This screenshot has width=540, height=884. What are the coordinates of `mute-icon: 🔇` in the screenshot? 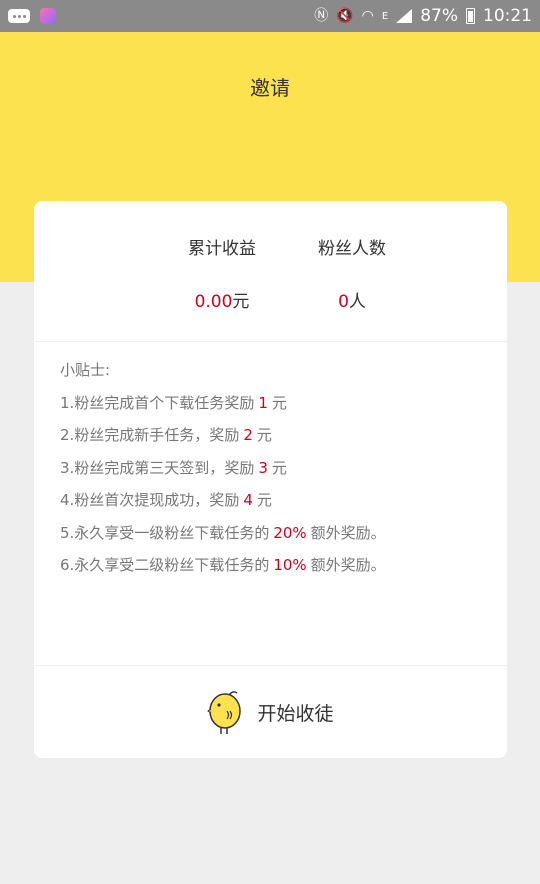 It's located at (345, 16).